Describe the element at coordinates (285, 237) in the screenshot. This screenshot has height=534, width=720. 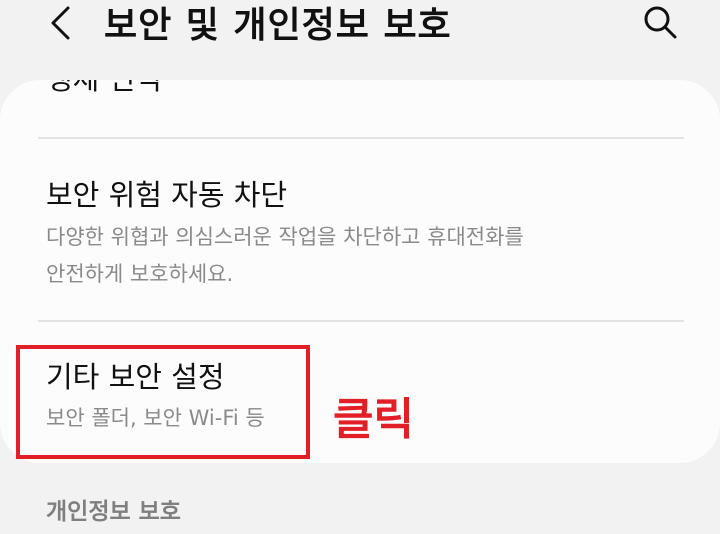
I see `auto-block-subtitle-line1: 다양한 위협과 의심스러운 작업을 차단하고 휴대전화를` at that location.